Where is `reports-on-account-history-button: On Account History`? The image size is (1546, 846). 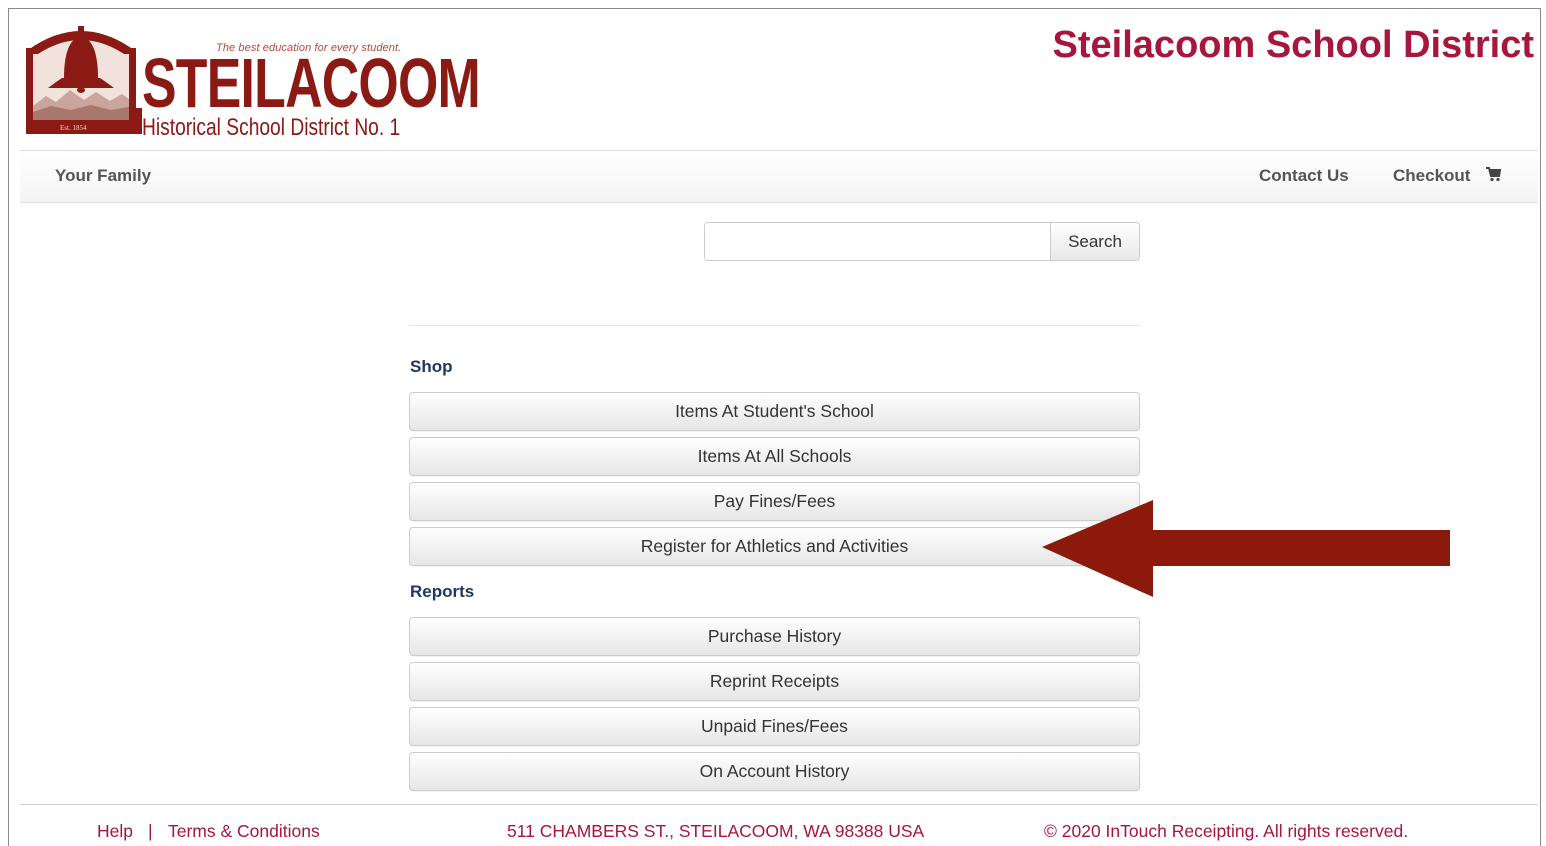
reports-on-account-history-button: On Account History is located at coordinates (774, 771).